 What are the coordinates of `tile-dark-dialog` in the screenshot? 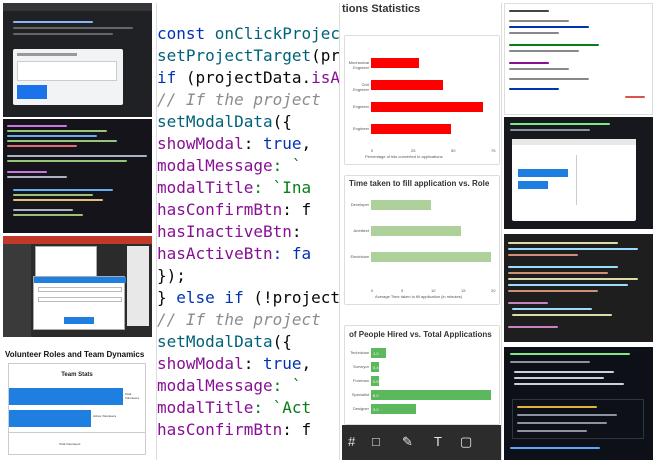 It's located at (578, 173).